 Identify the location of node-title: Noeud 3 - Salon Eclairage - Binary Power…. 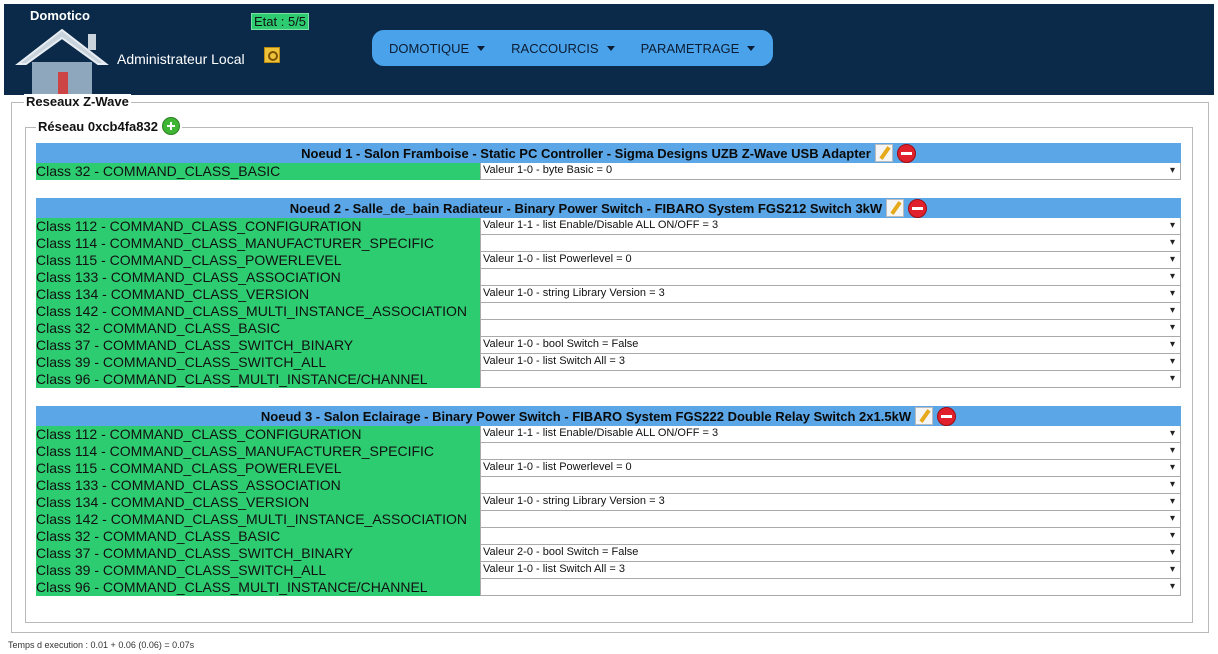
(586, 416).